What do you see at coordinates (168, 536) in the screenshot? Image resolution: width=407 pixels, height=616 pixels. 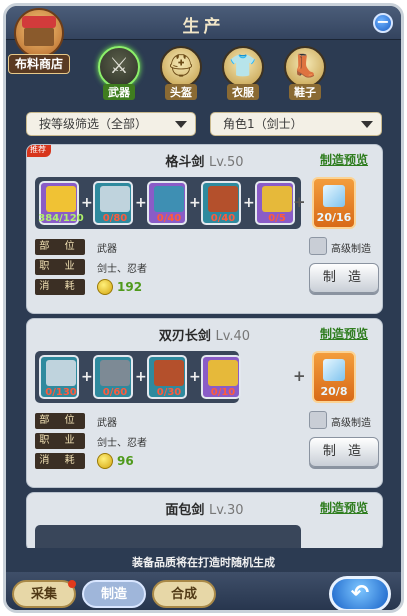 I see `materials-row` at bounding box center [168, 536].